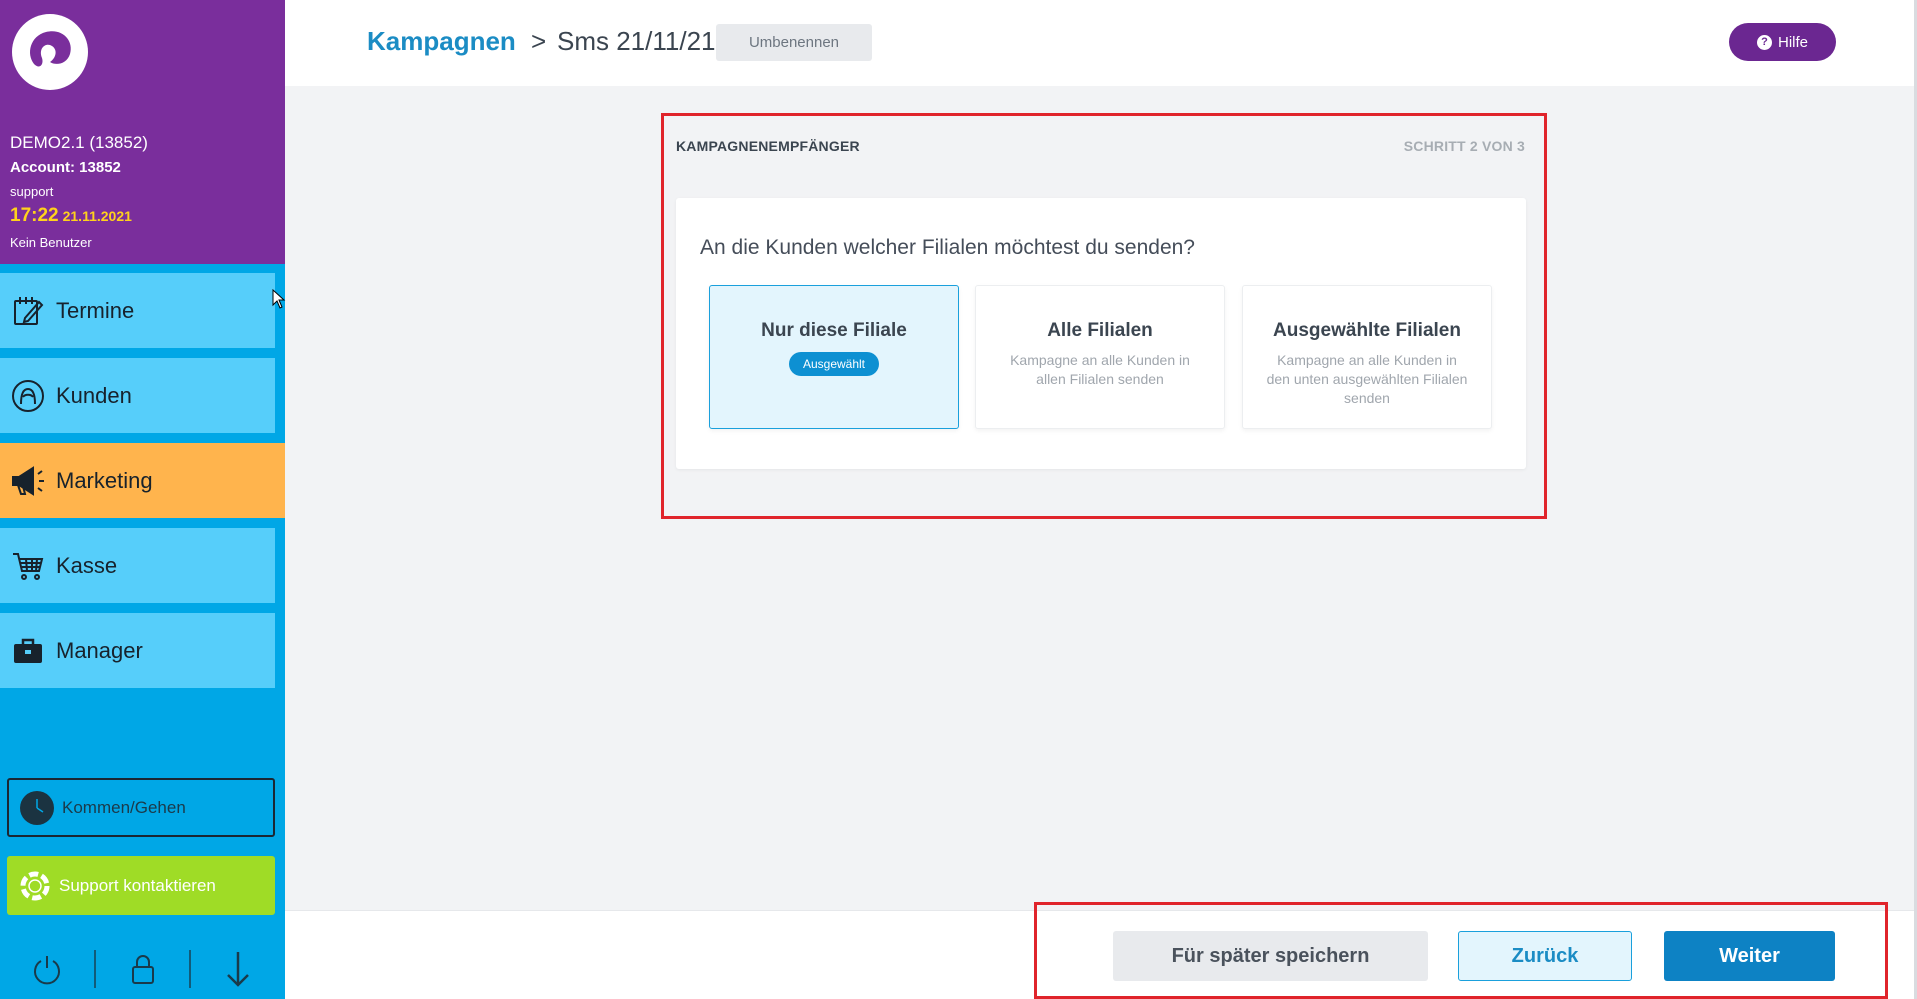 The image size is (1917, 999). What do you see at coordinates (28, 311) in the screenshot?
I see `calendar-edit-icon` at bounding box center [28, 311].